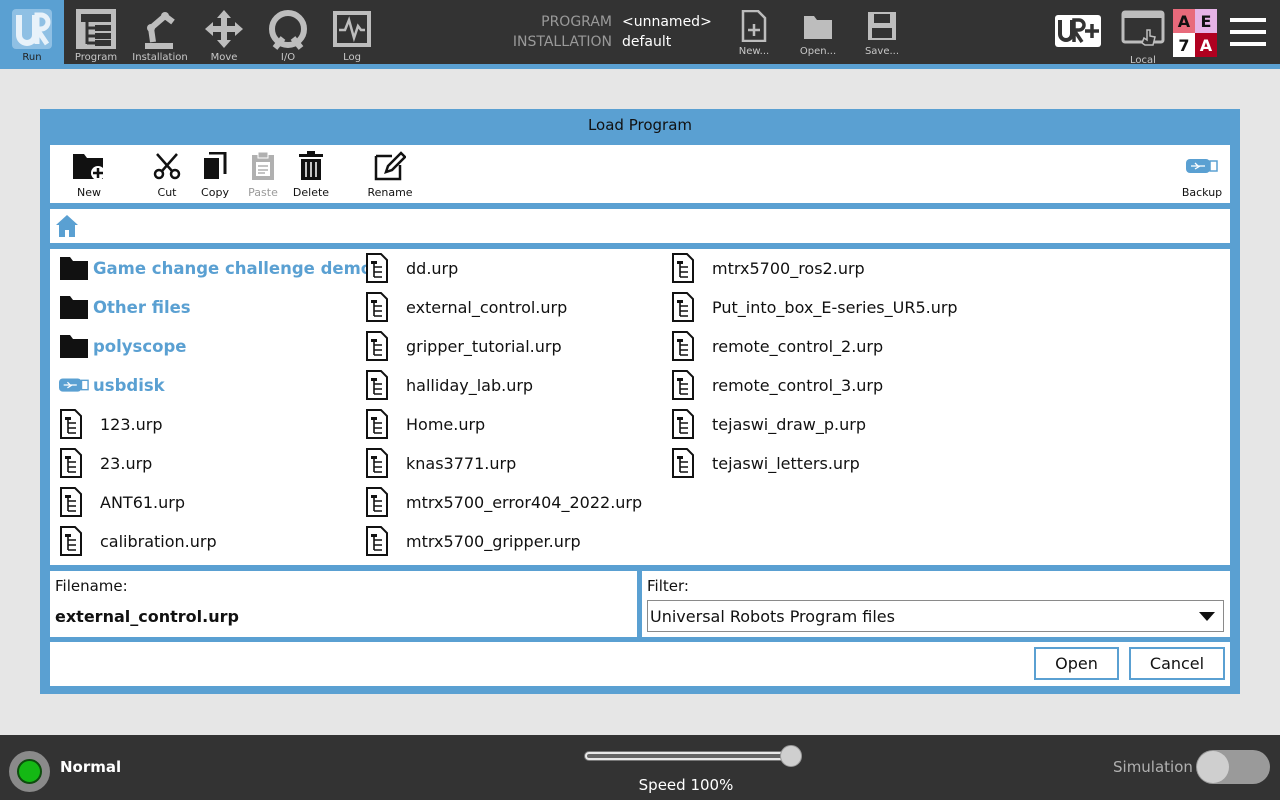 The image size is (1280, 800). I want to click on usb-drive-item: usbdisk, so click(112, 385).